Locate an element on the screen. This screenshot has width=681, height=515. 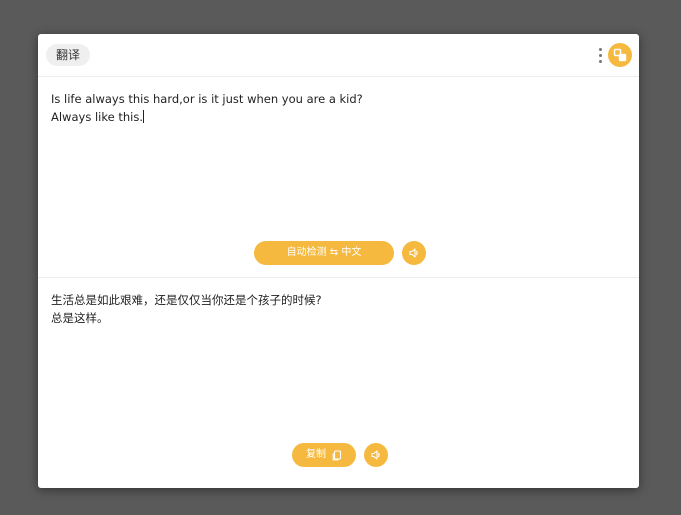
speak-translation-button is located at coordinates (376, 455).